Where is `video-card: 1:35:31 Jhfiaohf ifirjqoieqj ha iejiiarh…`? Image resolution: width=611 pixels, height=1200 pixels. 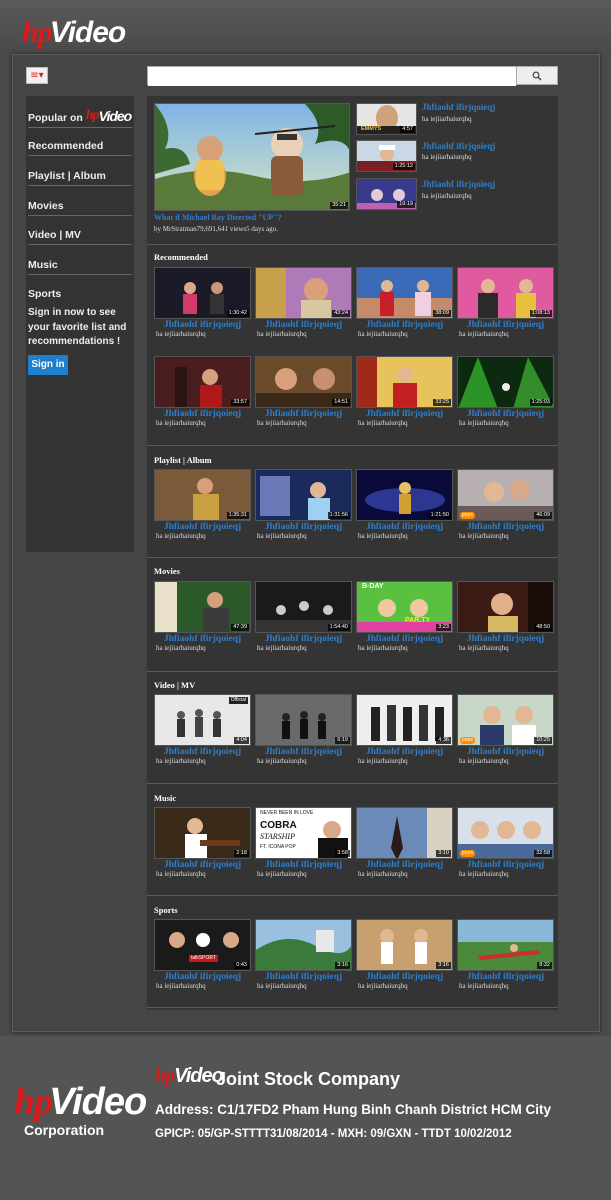 video-card: 1:35:31 Jhfiaohf ifirjqoieqj ha iejiiarh… is located at coordinates (202, 504).